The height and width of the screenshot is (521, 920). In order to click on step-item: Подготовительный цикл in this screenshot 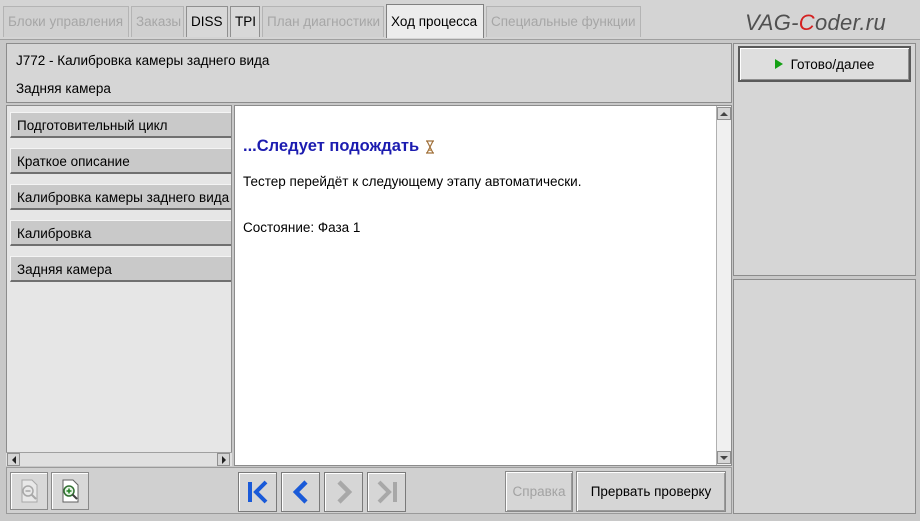, I will do `click(120, 125)`.